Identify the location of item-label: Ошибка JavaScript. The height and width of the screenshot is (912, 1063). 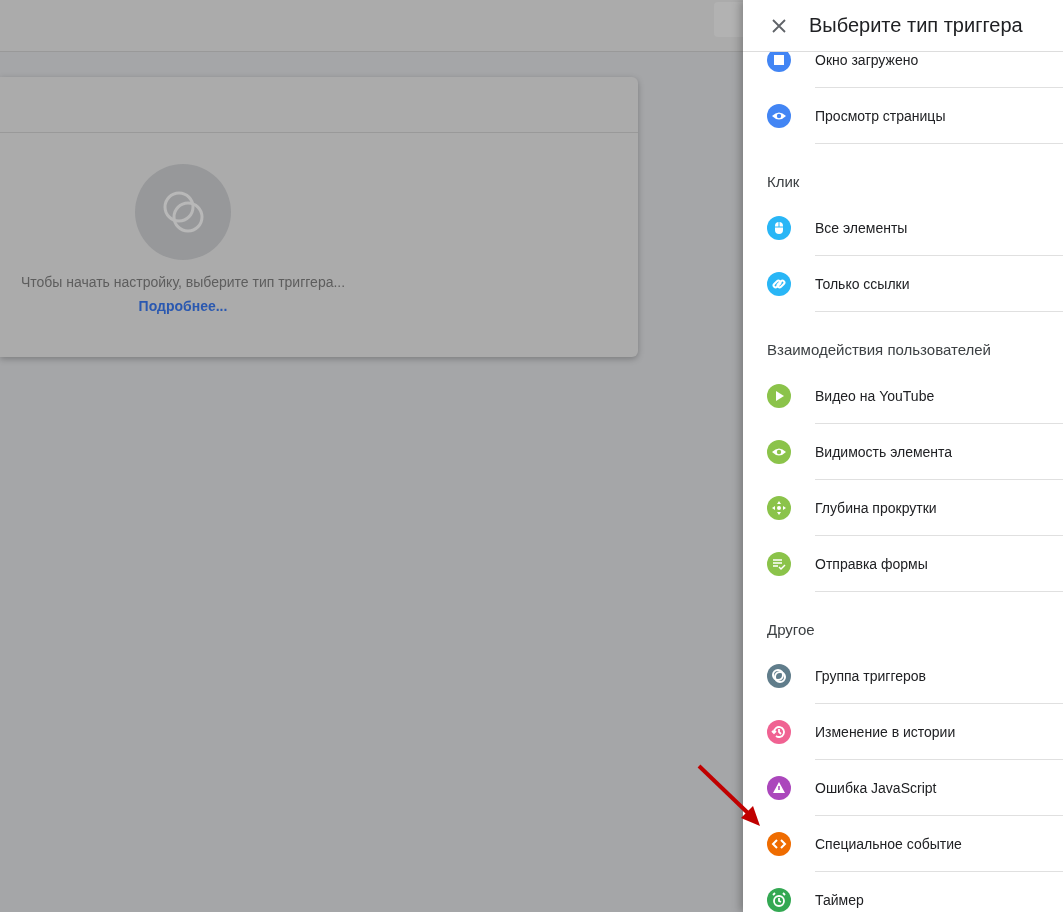
(876, 787).